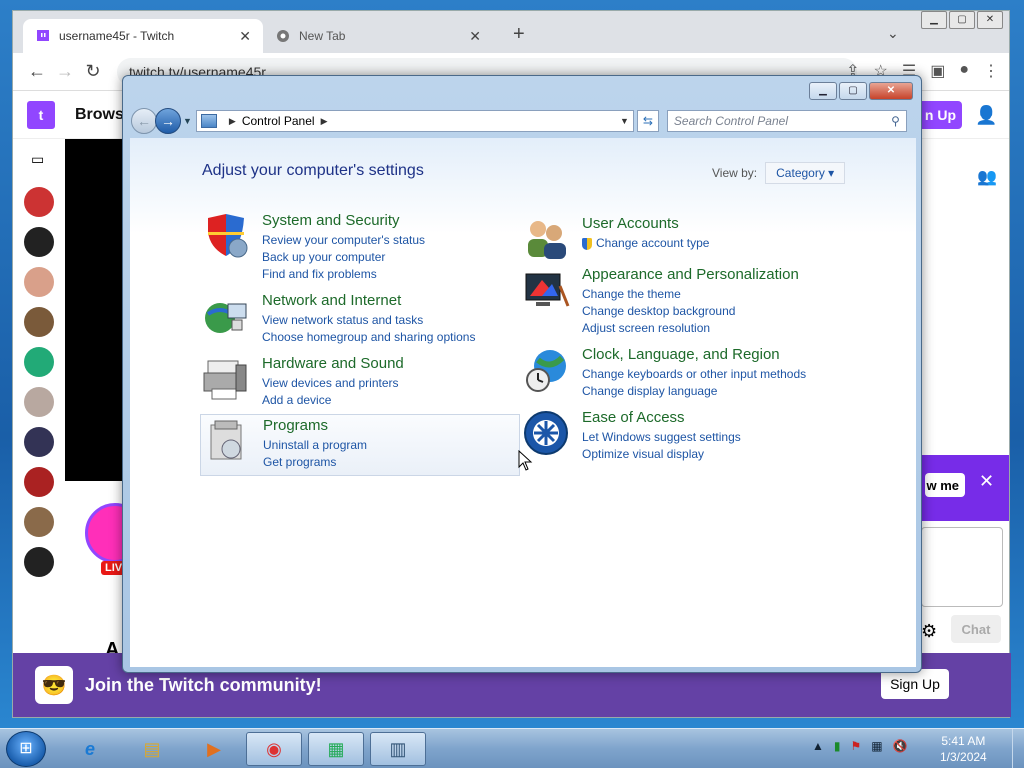 This screenshot has width=1024, height=768. What do you see at coordinates (661, 454) in the screenshot?
I see `link-optimize-display: Optimize visual display` at bounding box center [661, 454].